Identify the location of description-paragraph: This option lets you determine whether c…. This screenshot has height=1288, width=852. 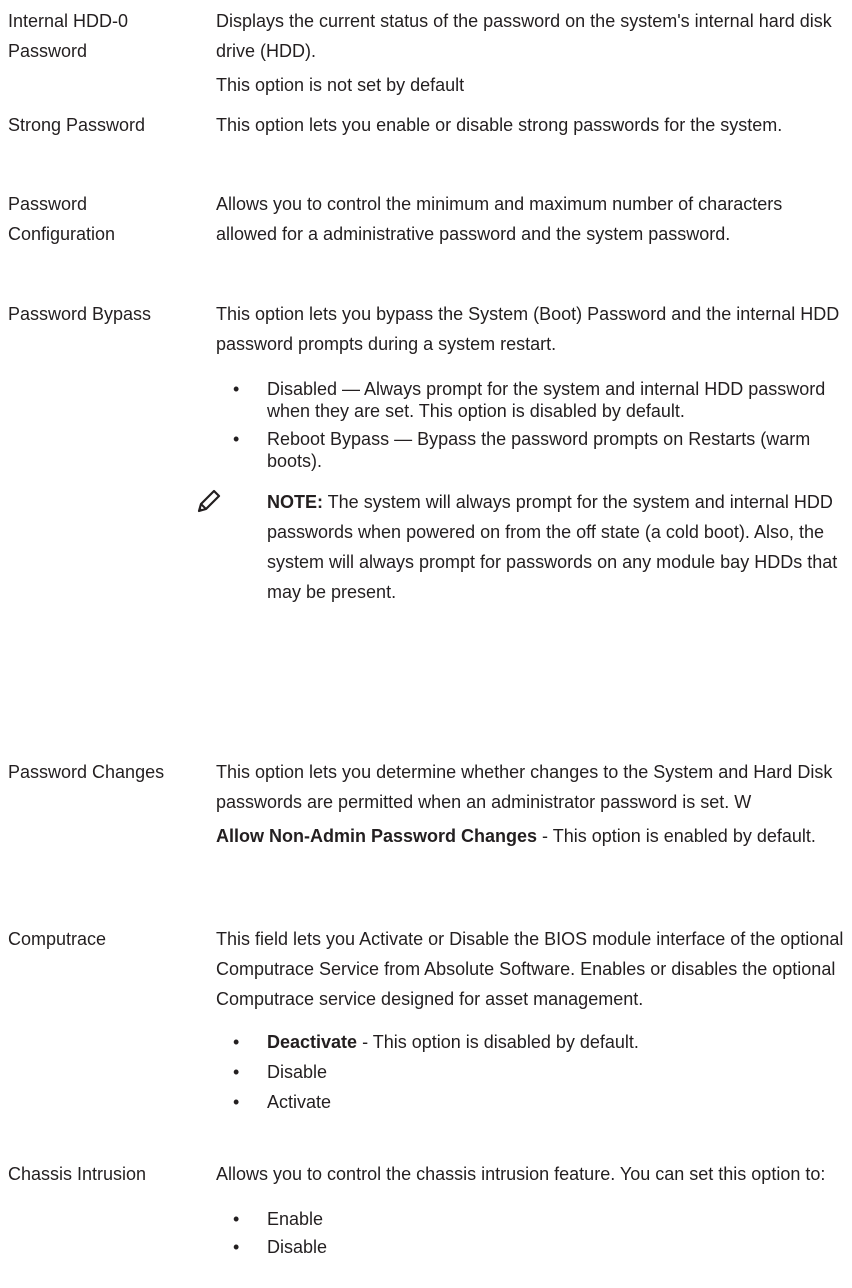
(524, 787).